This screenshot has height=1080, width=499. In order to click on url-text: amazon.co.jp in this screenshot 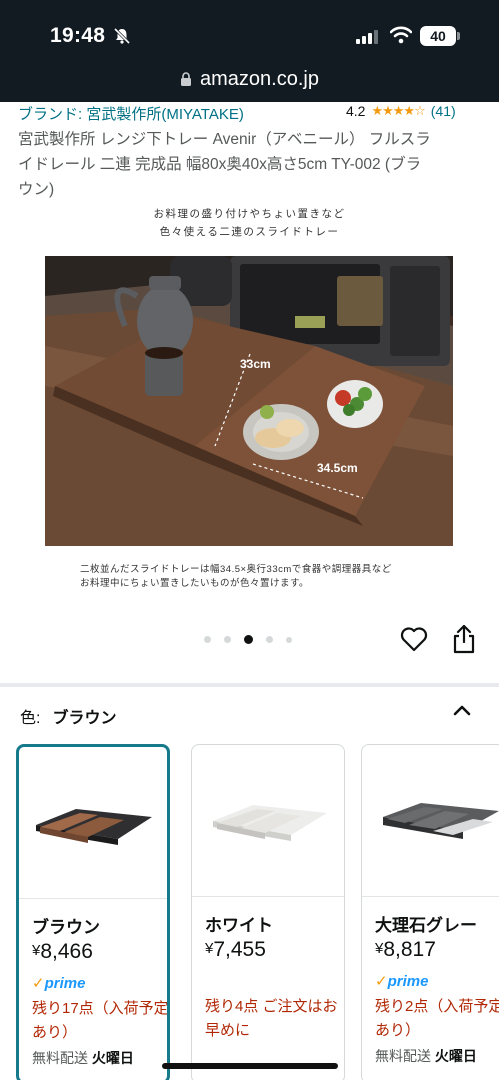, I will do `click(259, 79)`.